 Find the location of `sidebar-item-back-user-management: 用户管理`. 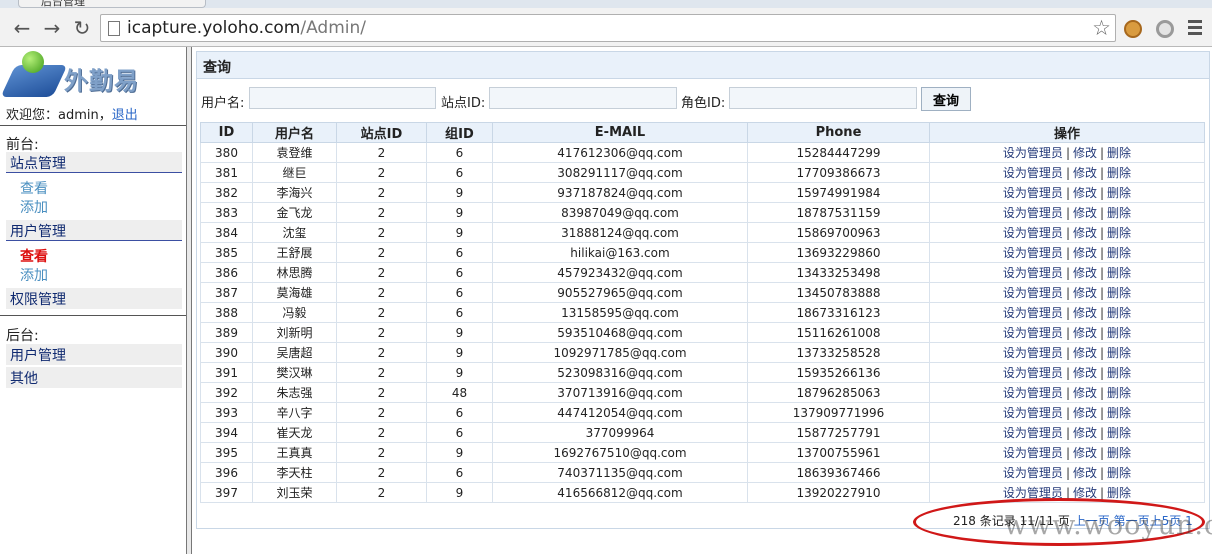

sidebar-item-back-user-management: 用户管理 is located at coordinates (94, 354).